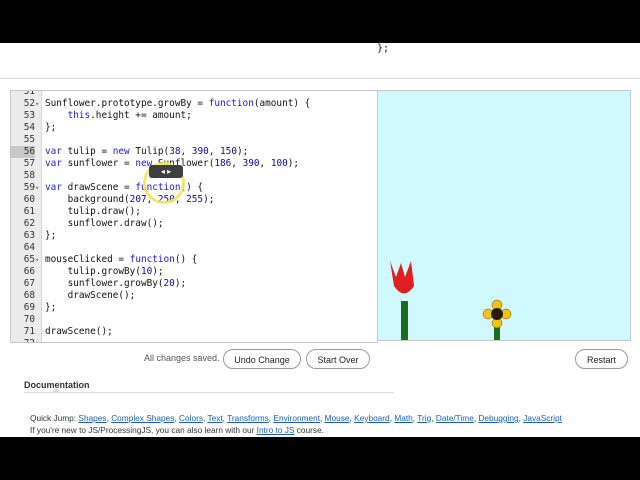 The image size is (640, 480). I want to click on code-line: 53 this.height += amount;, so click(194, 116).